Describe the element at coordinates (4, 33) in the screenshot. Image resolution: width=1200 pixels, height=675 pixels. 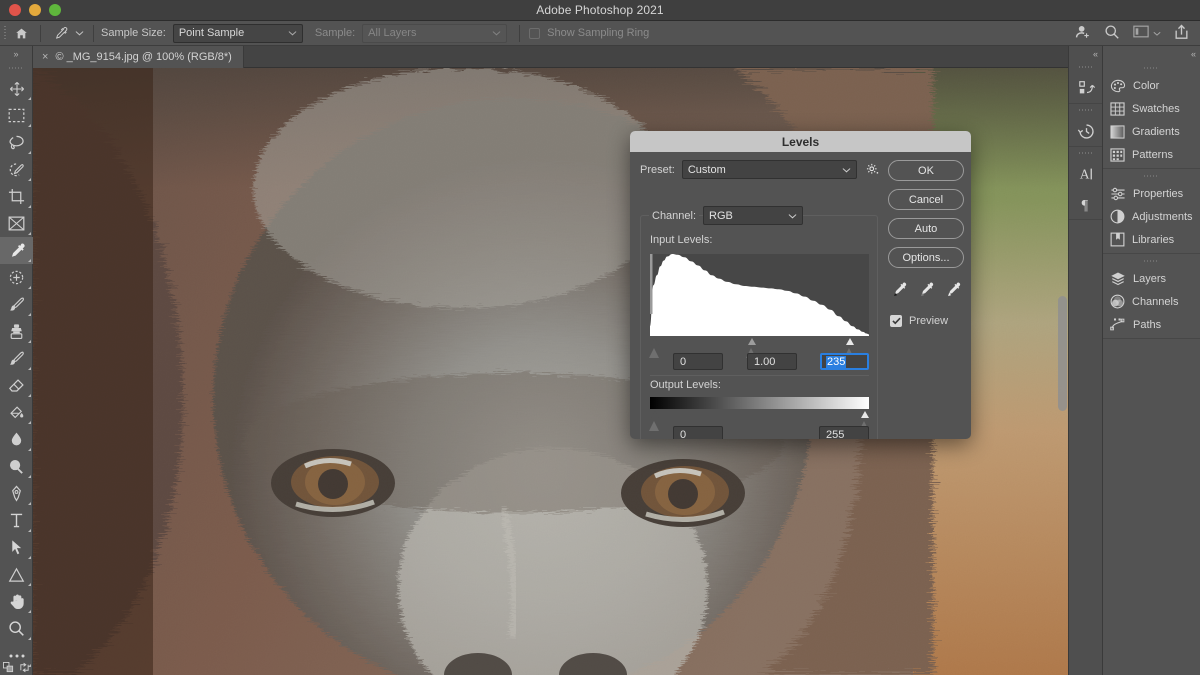
I see `options-bar-grip` at that location.